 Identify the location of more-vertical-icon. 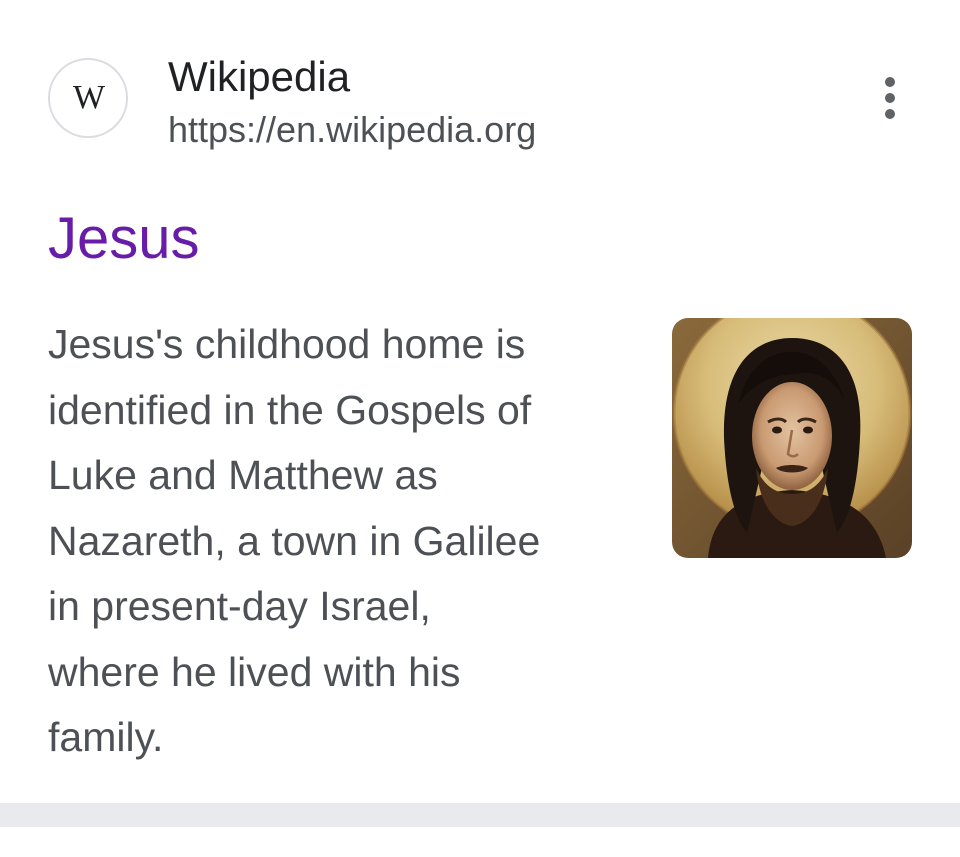
(890, 98).